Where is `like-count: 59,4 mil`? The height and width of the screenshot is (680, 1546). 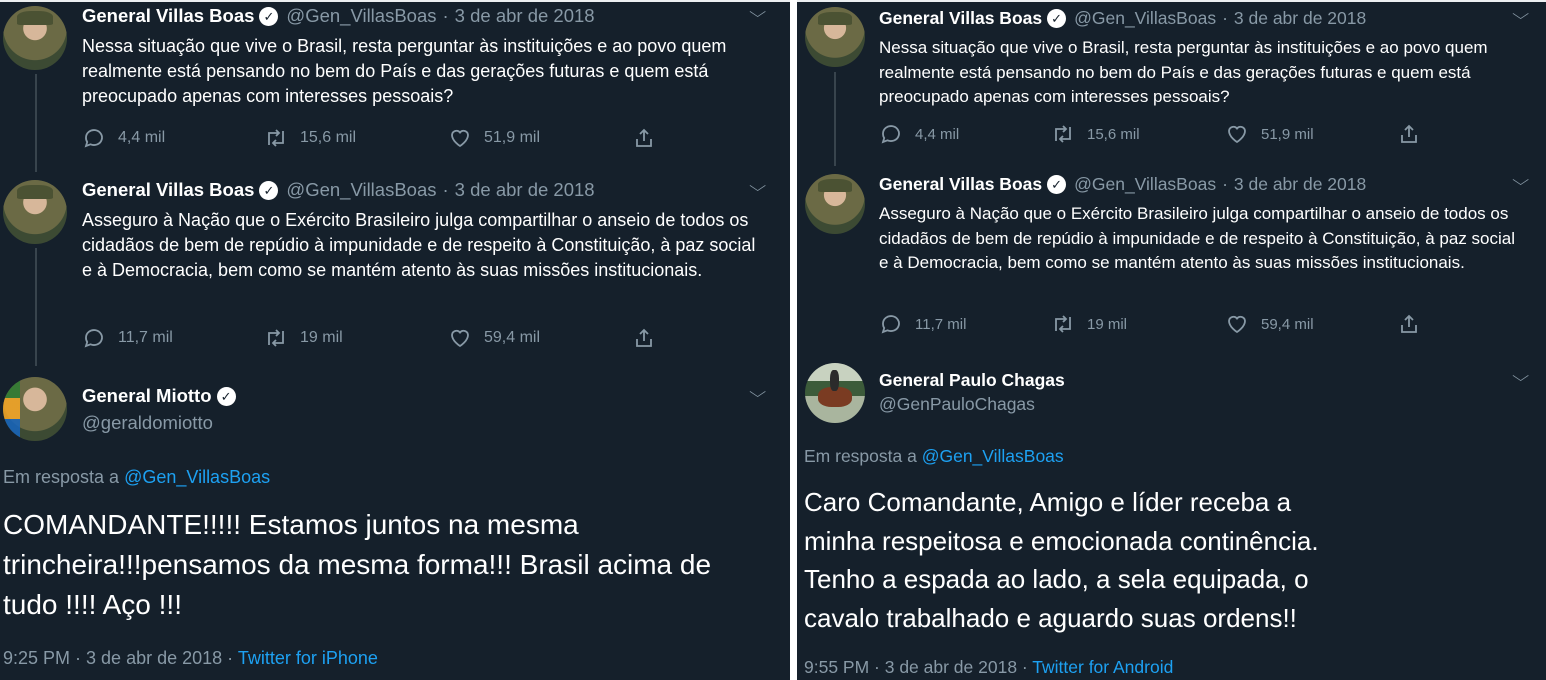
like-count: 59,4 mil is located at coordinates (1287, 324).